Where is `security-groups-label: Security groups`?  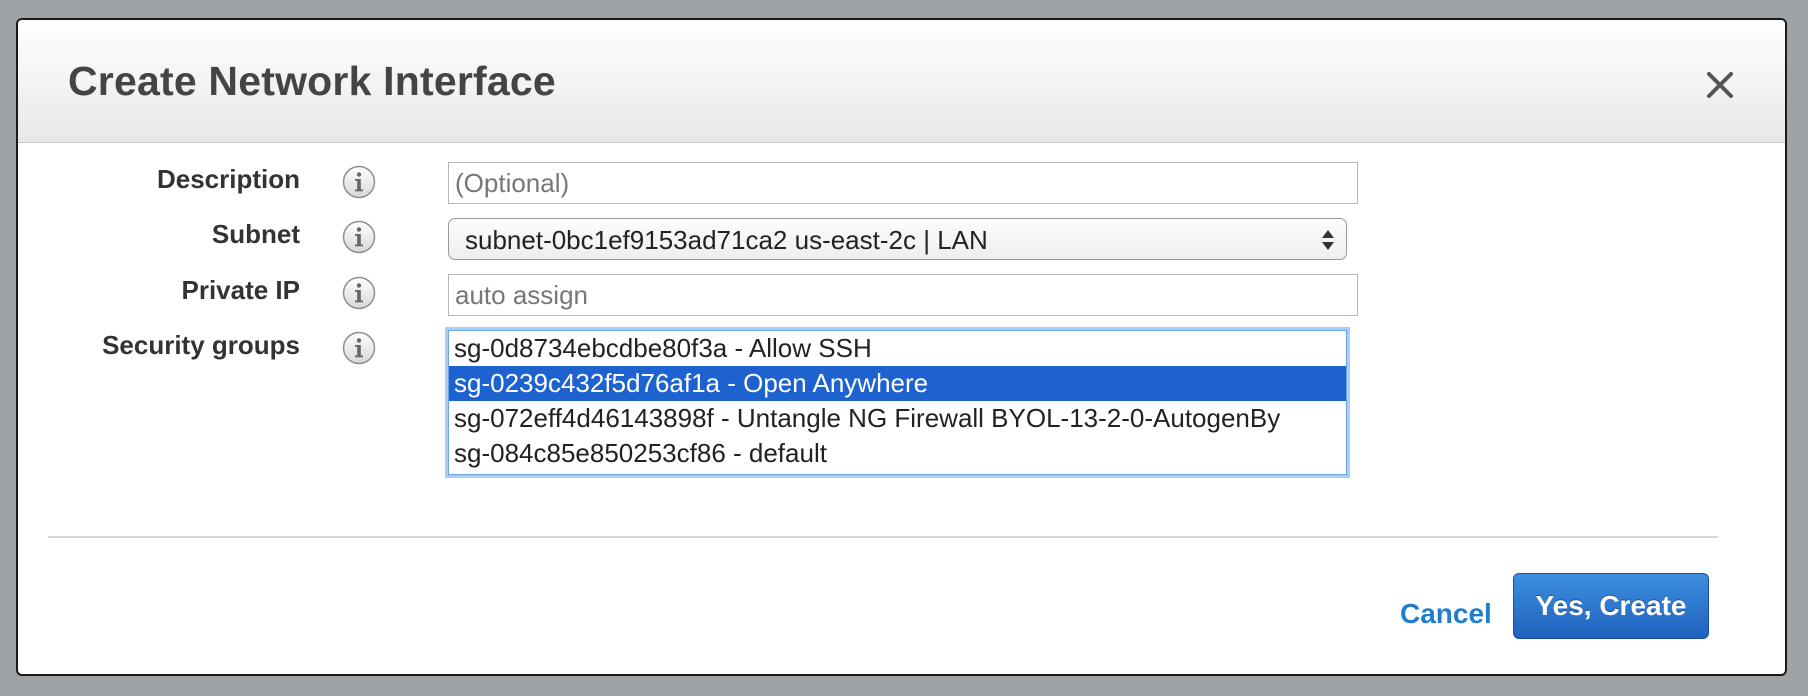
security-groups-label: Security groups is located at coordinates (201, 345).